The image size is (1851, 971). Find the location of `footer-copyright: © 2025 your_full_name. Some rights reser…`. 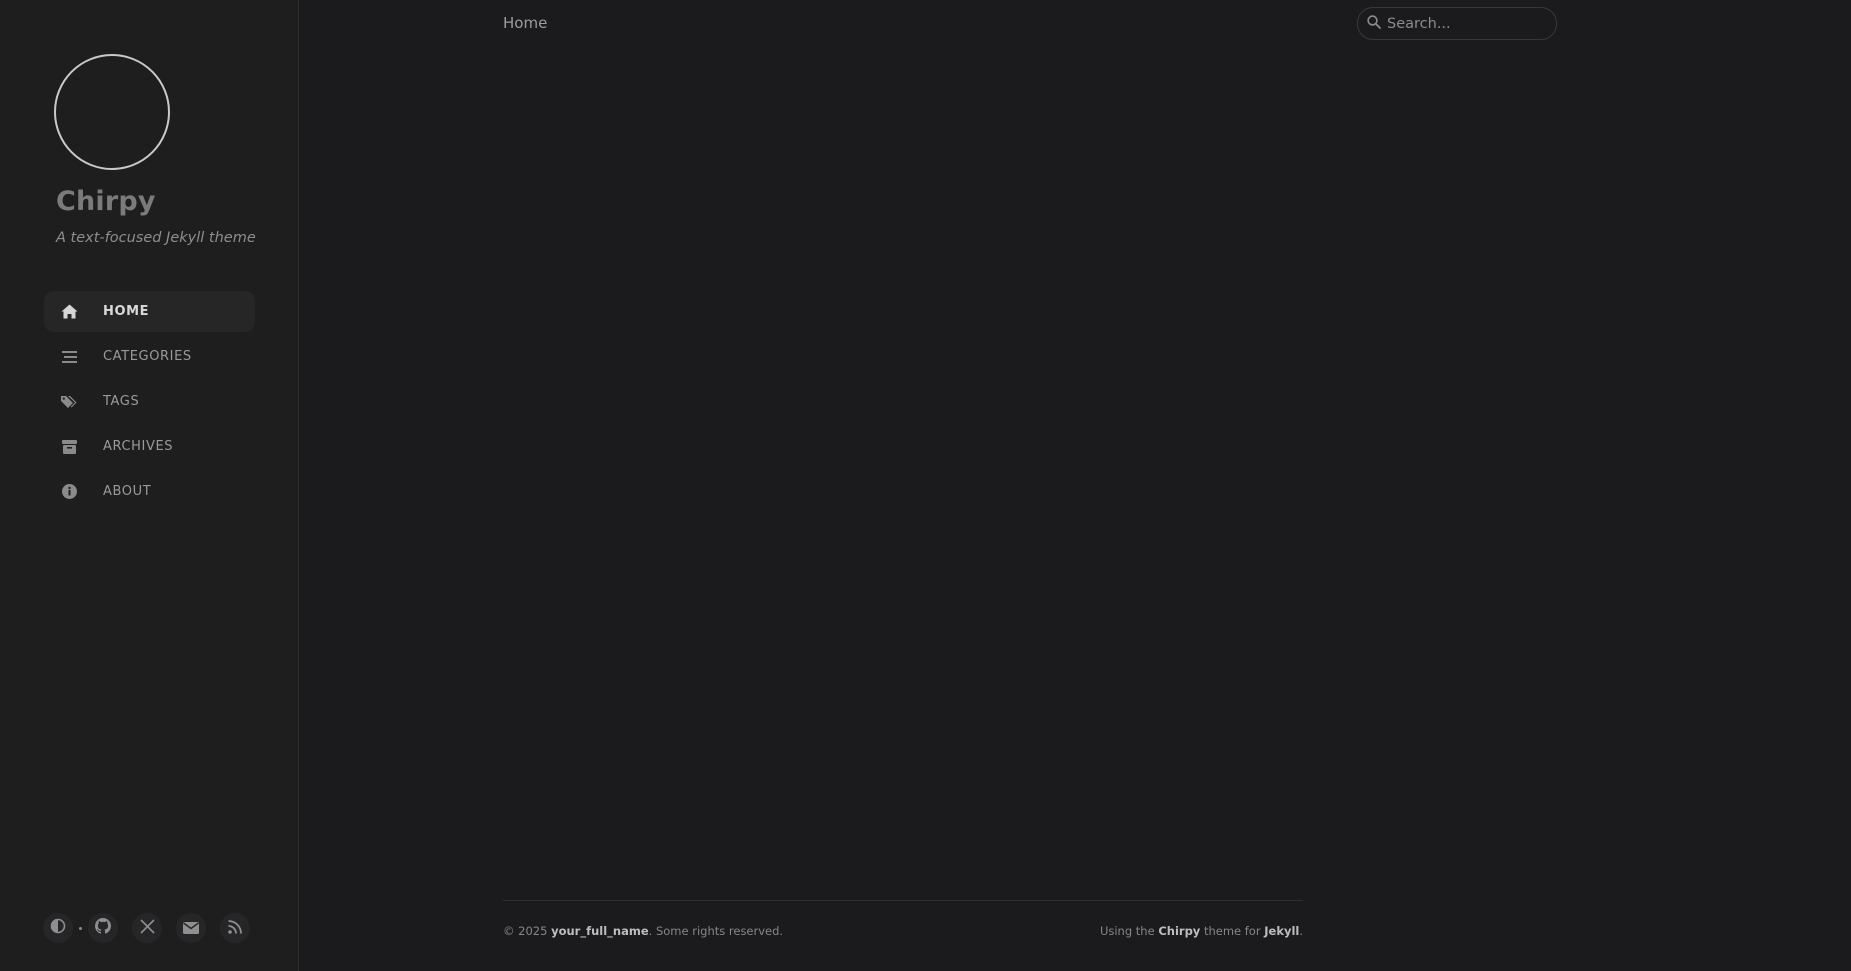

footer-copyright: © 2025 your_full_name. Some rights reser… is located at coordinates (643, 931).